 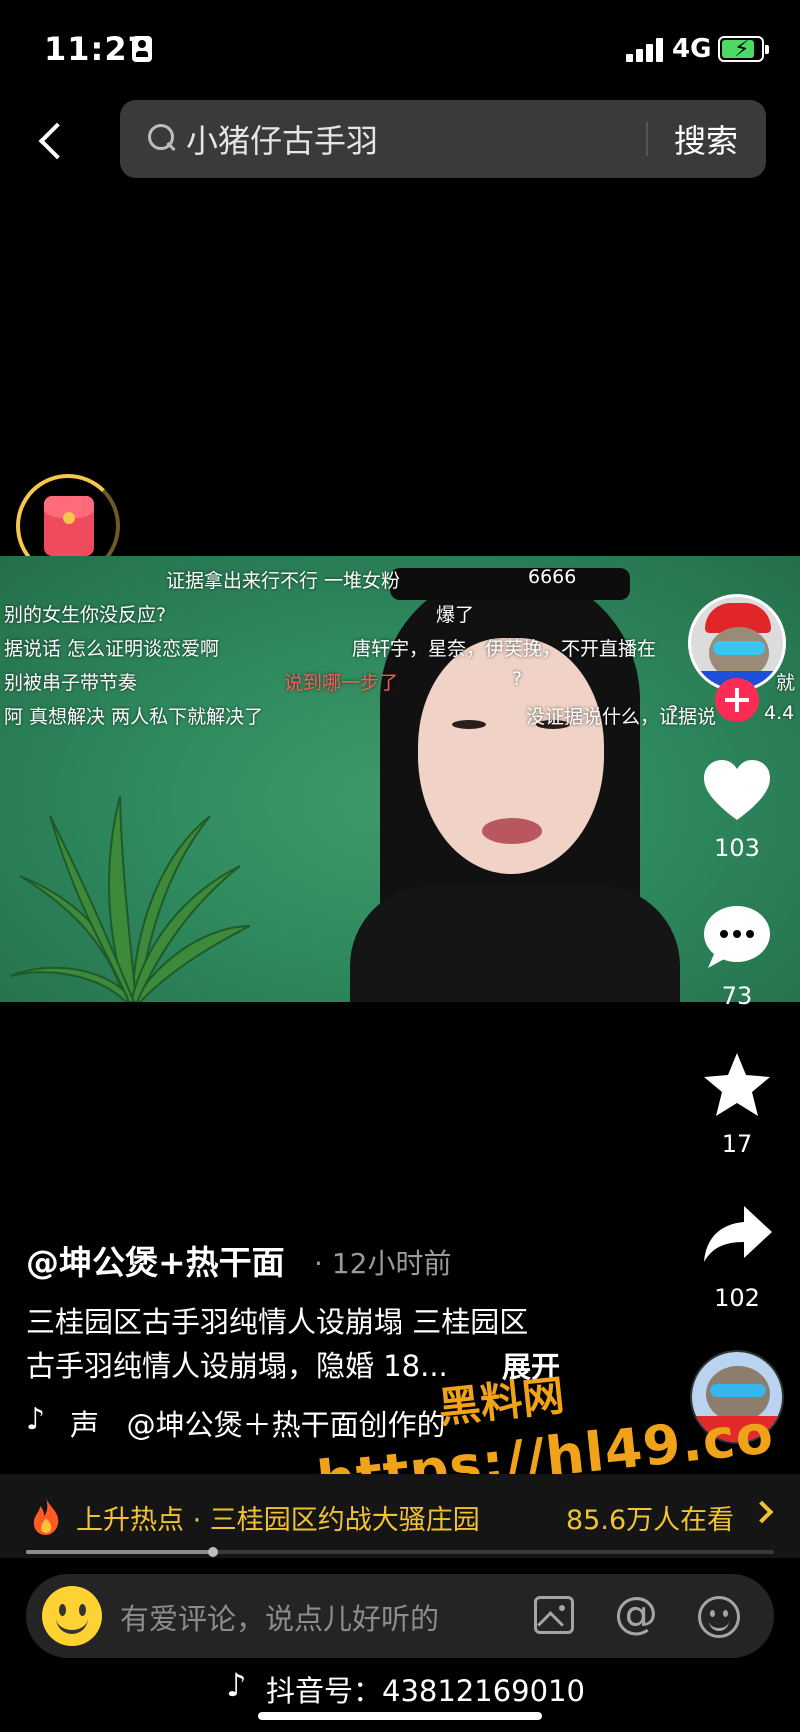 I want to click on status-bar: 11:27 4G ⚡, so click(x=400, y=50).